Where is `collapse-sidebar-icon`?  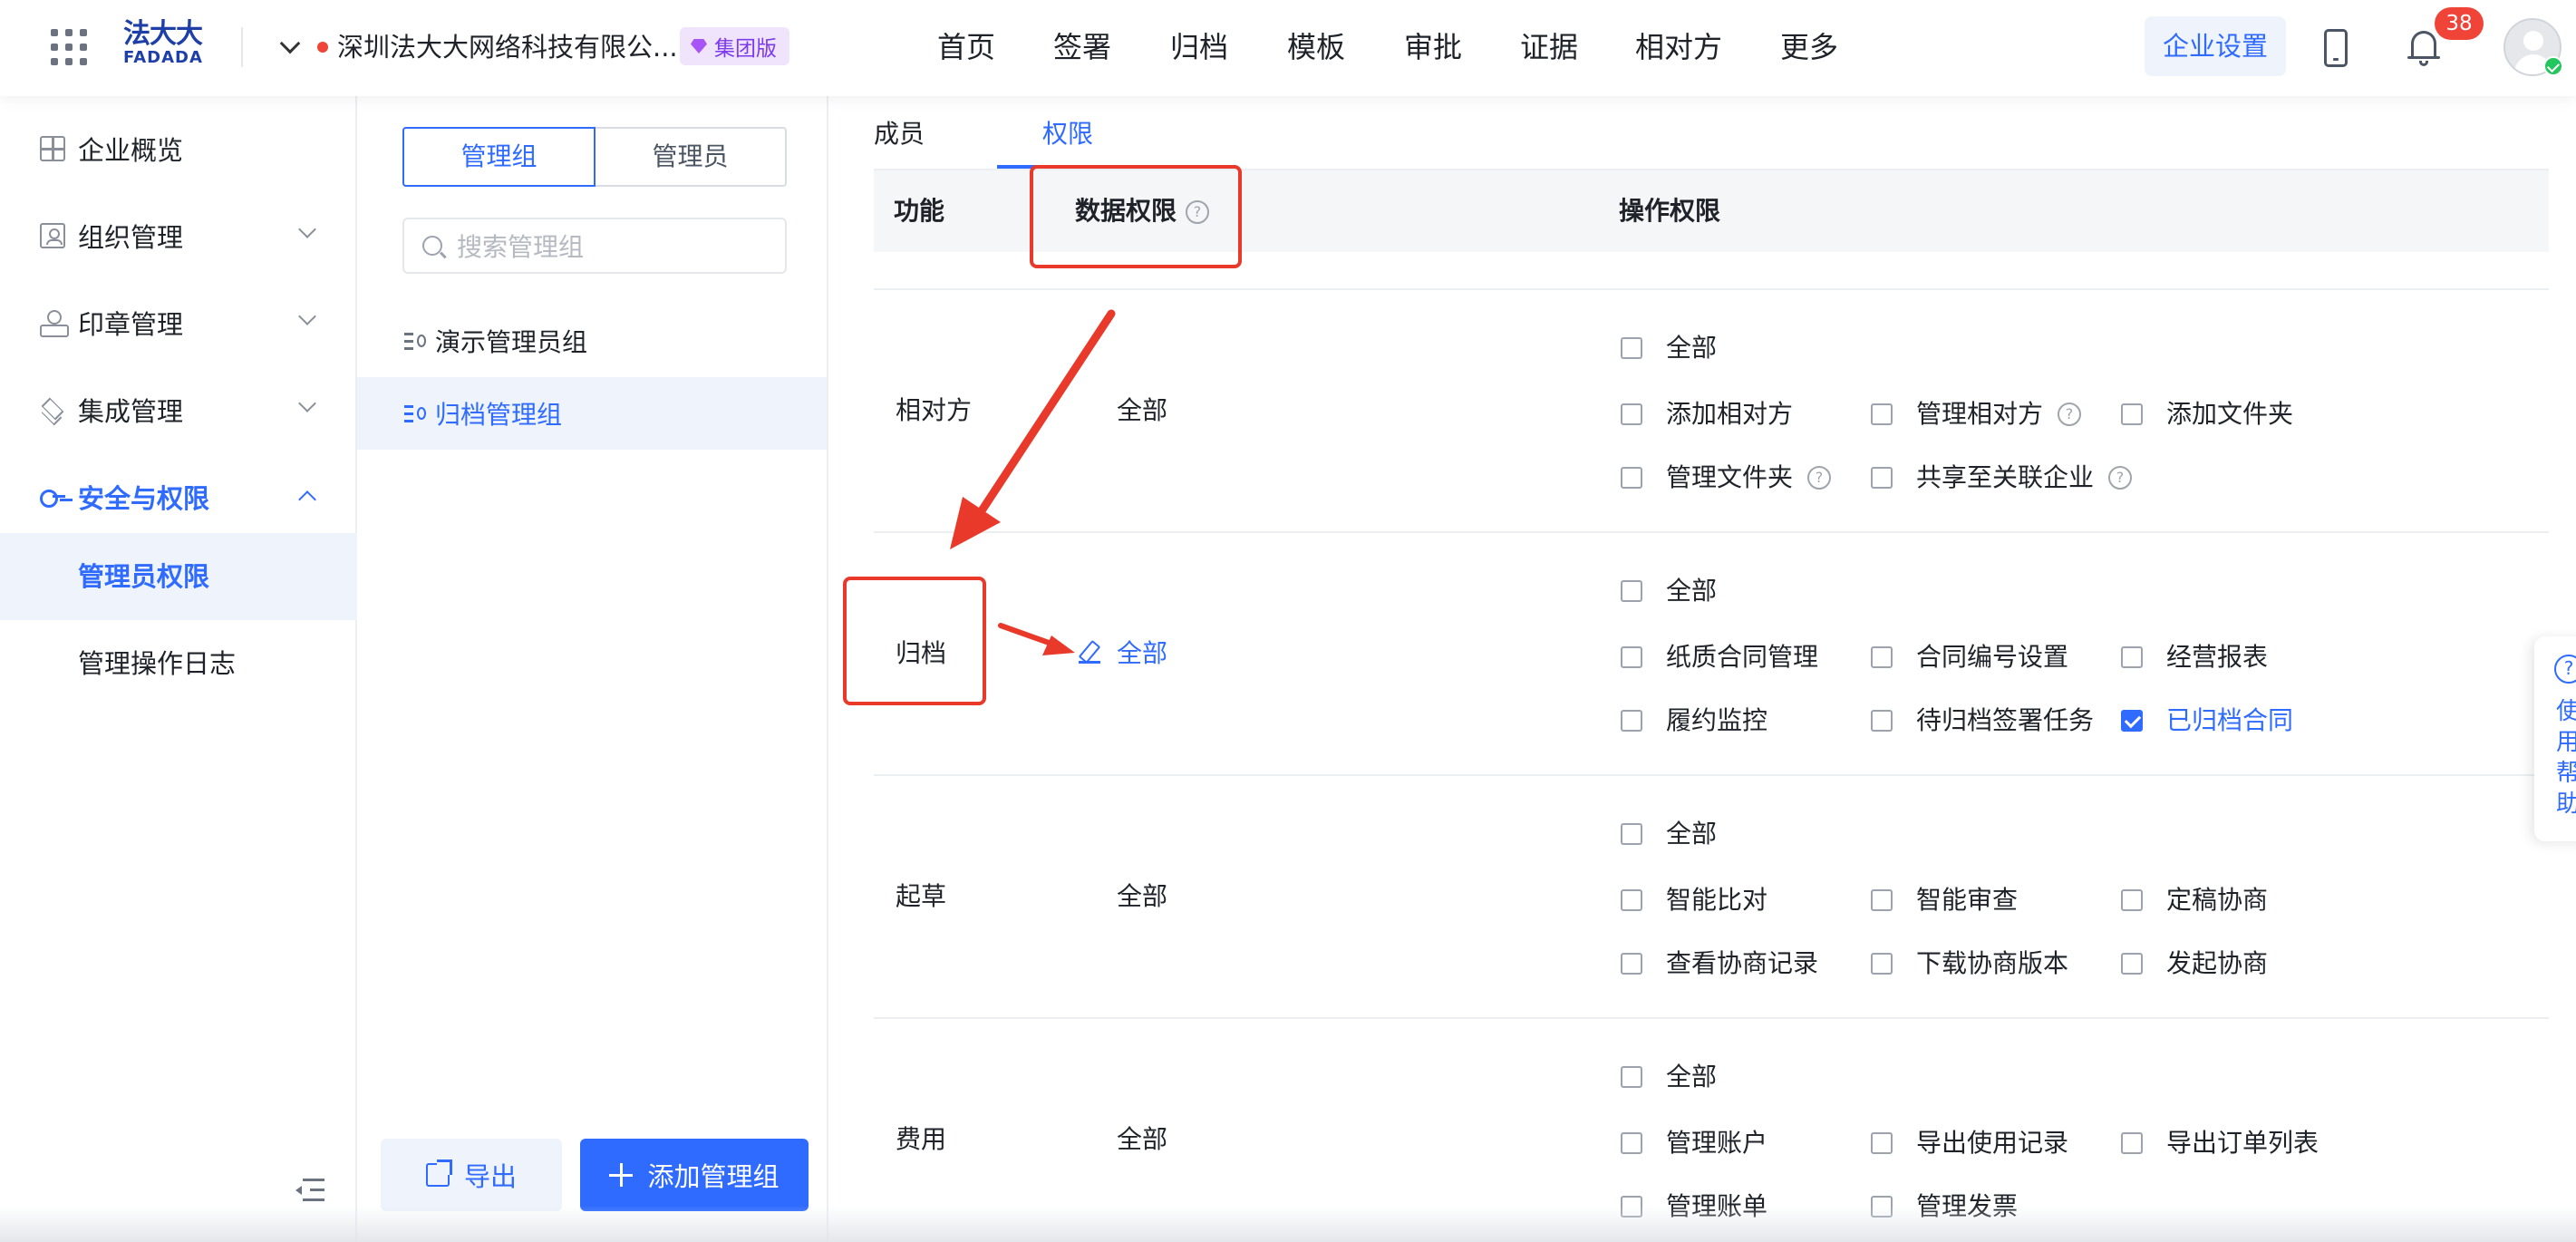
collapse-sidebar-icon is located at coordinates (309, 1190).